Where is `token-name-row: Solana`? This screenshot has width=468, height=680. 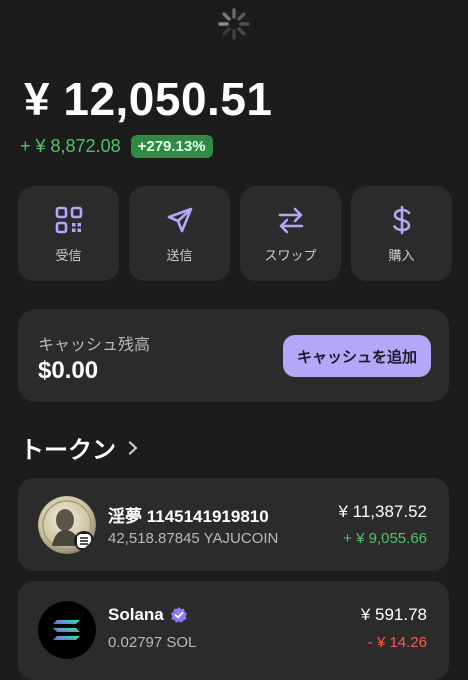
token-name-row: Solana is located at coordinates (148, 615).